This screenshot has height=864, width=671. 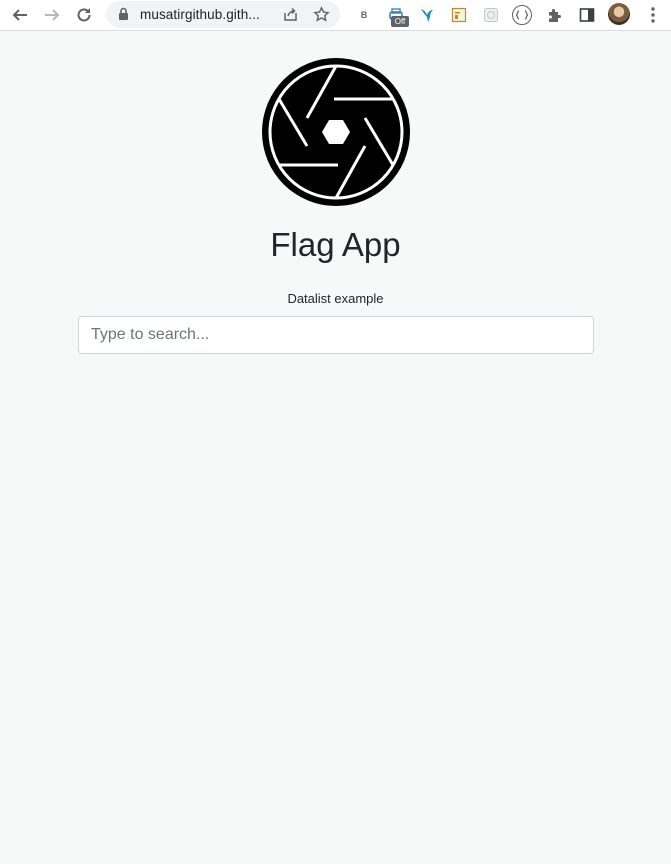 I want to click on extension-note-icon, so click(x=459, y=15).